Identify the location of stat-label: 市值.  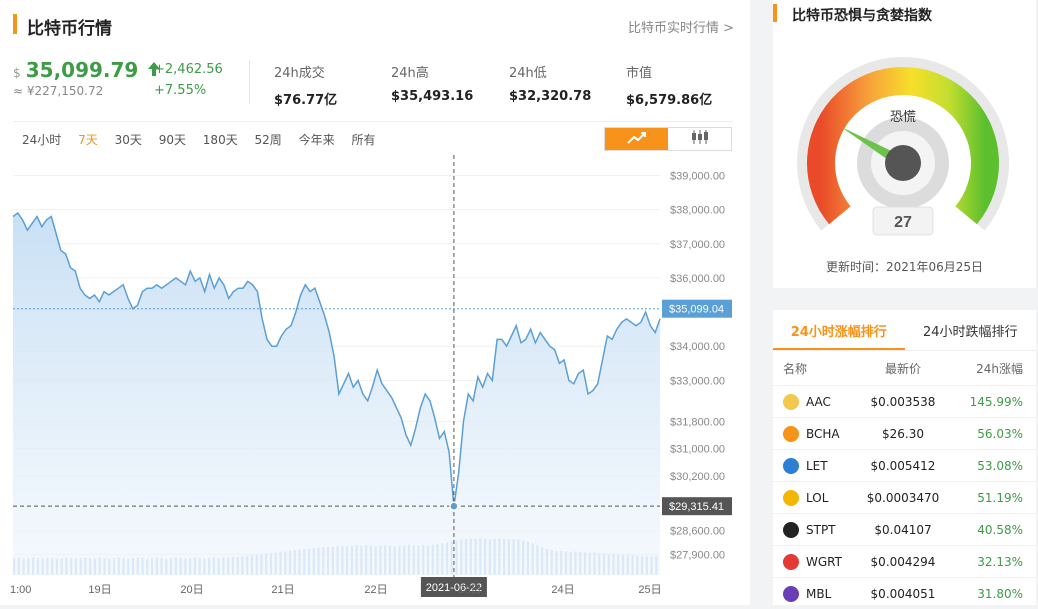
(639, 73).